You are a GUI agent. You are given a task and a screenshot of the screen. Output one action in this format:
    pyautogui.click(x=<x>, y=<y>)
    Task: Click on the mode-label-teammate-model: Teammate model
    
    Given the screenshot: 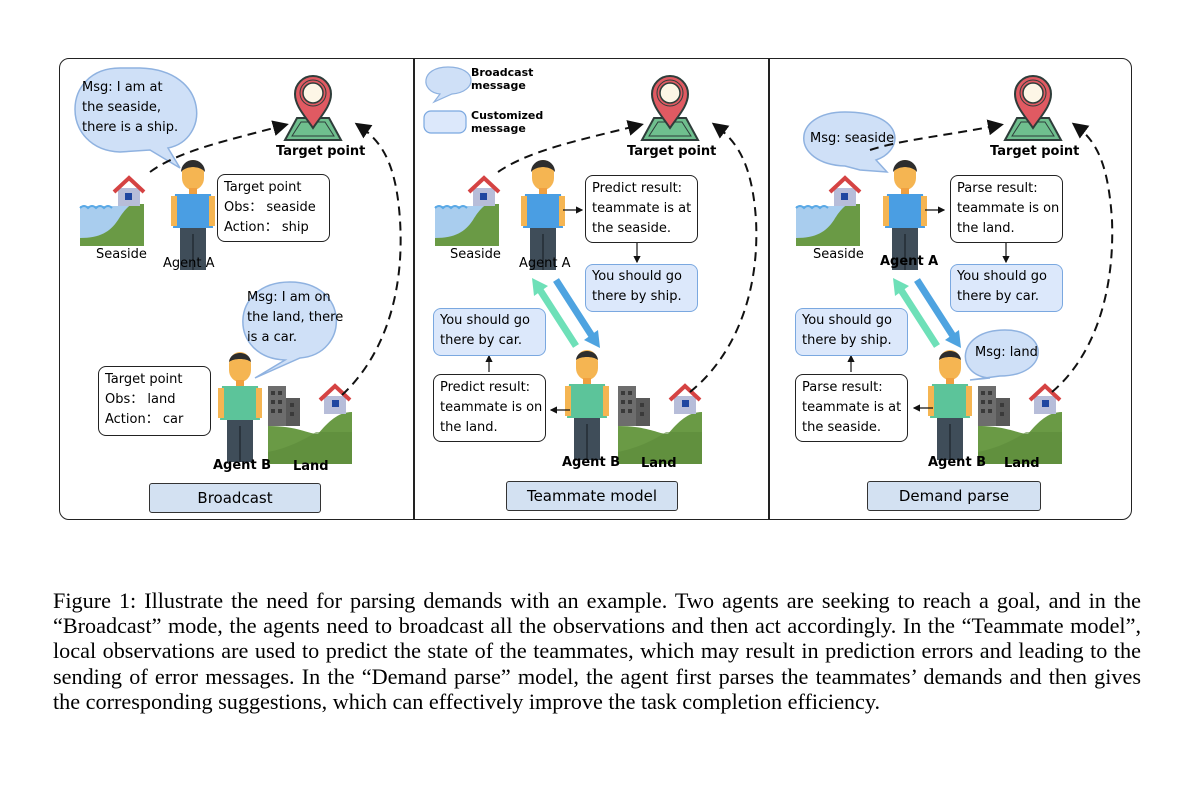 What is the action you would take?
    pyautogui.click(x=592, y=496)
    